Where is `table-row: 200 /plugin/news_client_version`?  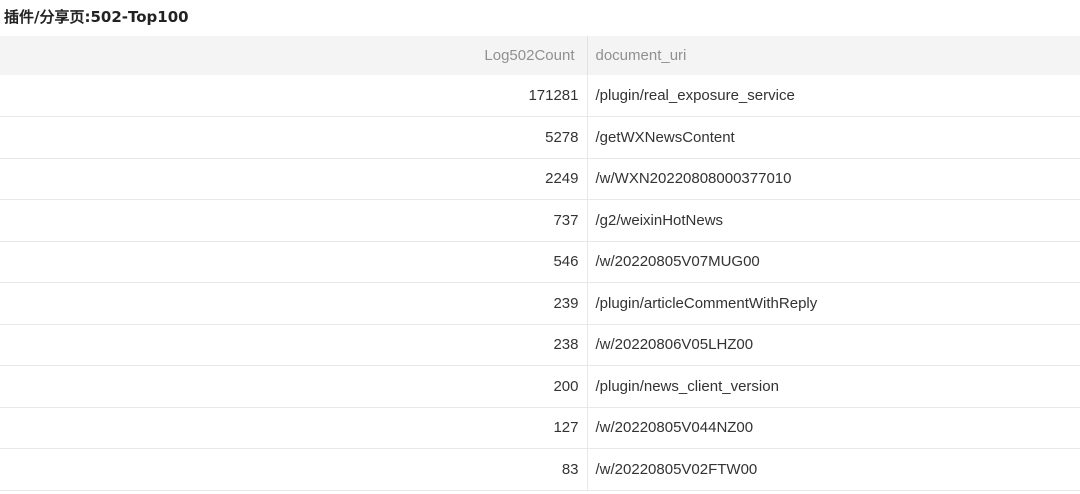
table-row: 200 /plugin/news_client_version is located at coordinates (540, 386).